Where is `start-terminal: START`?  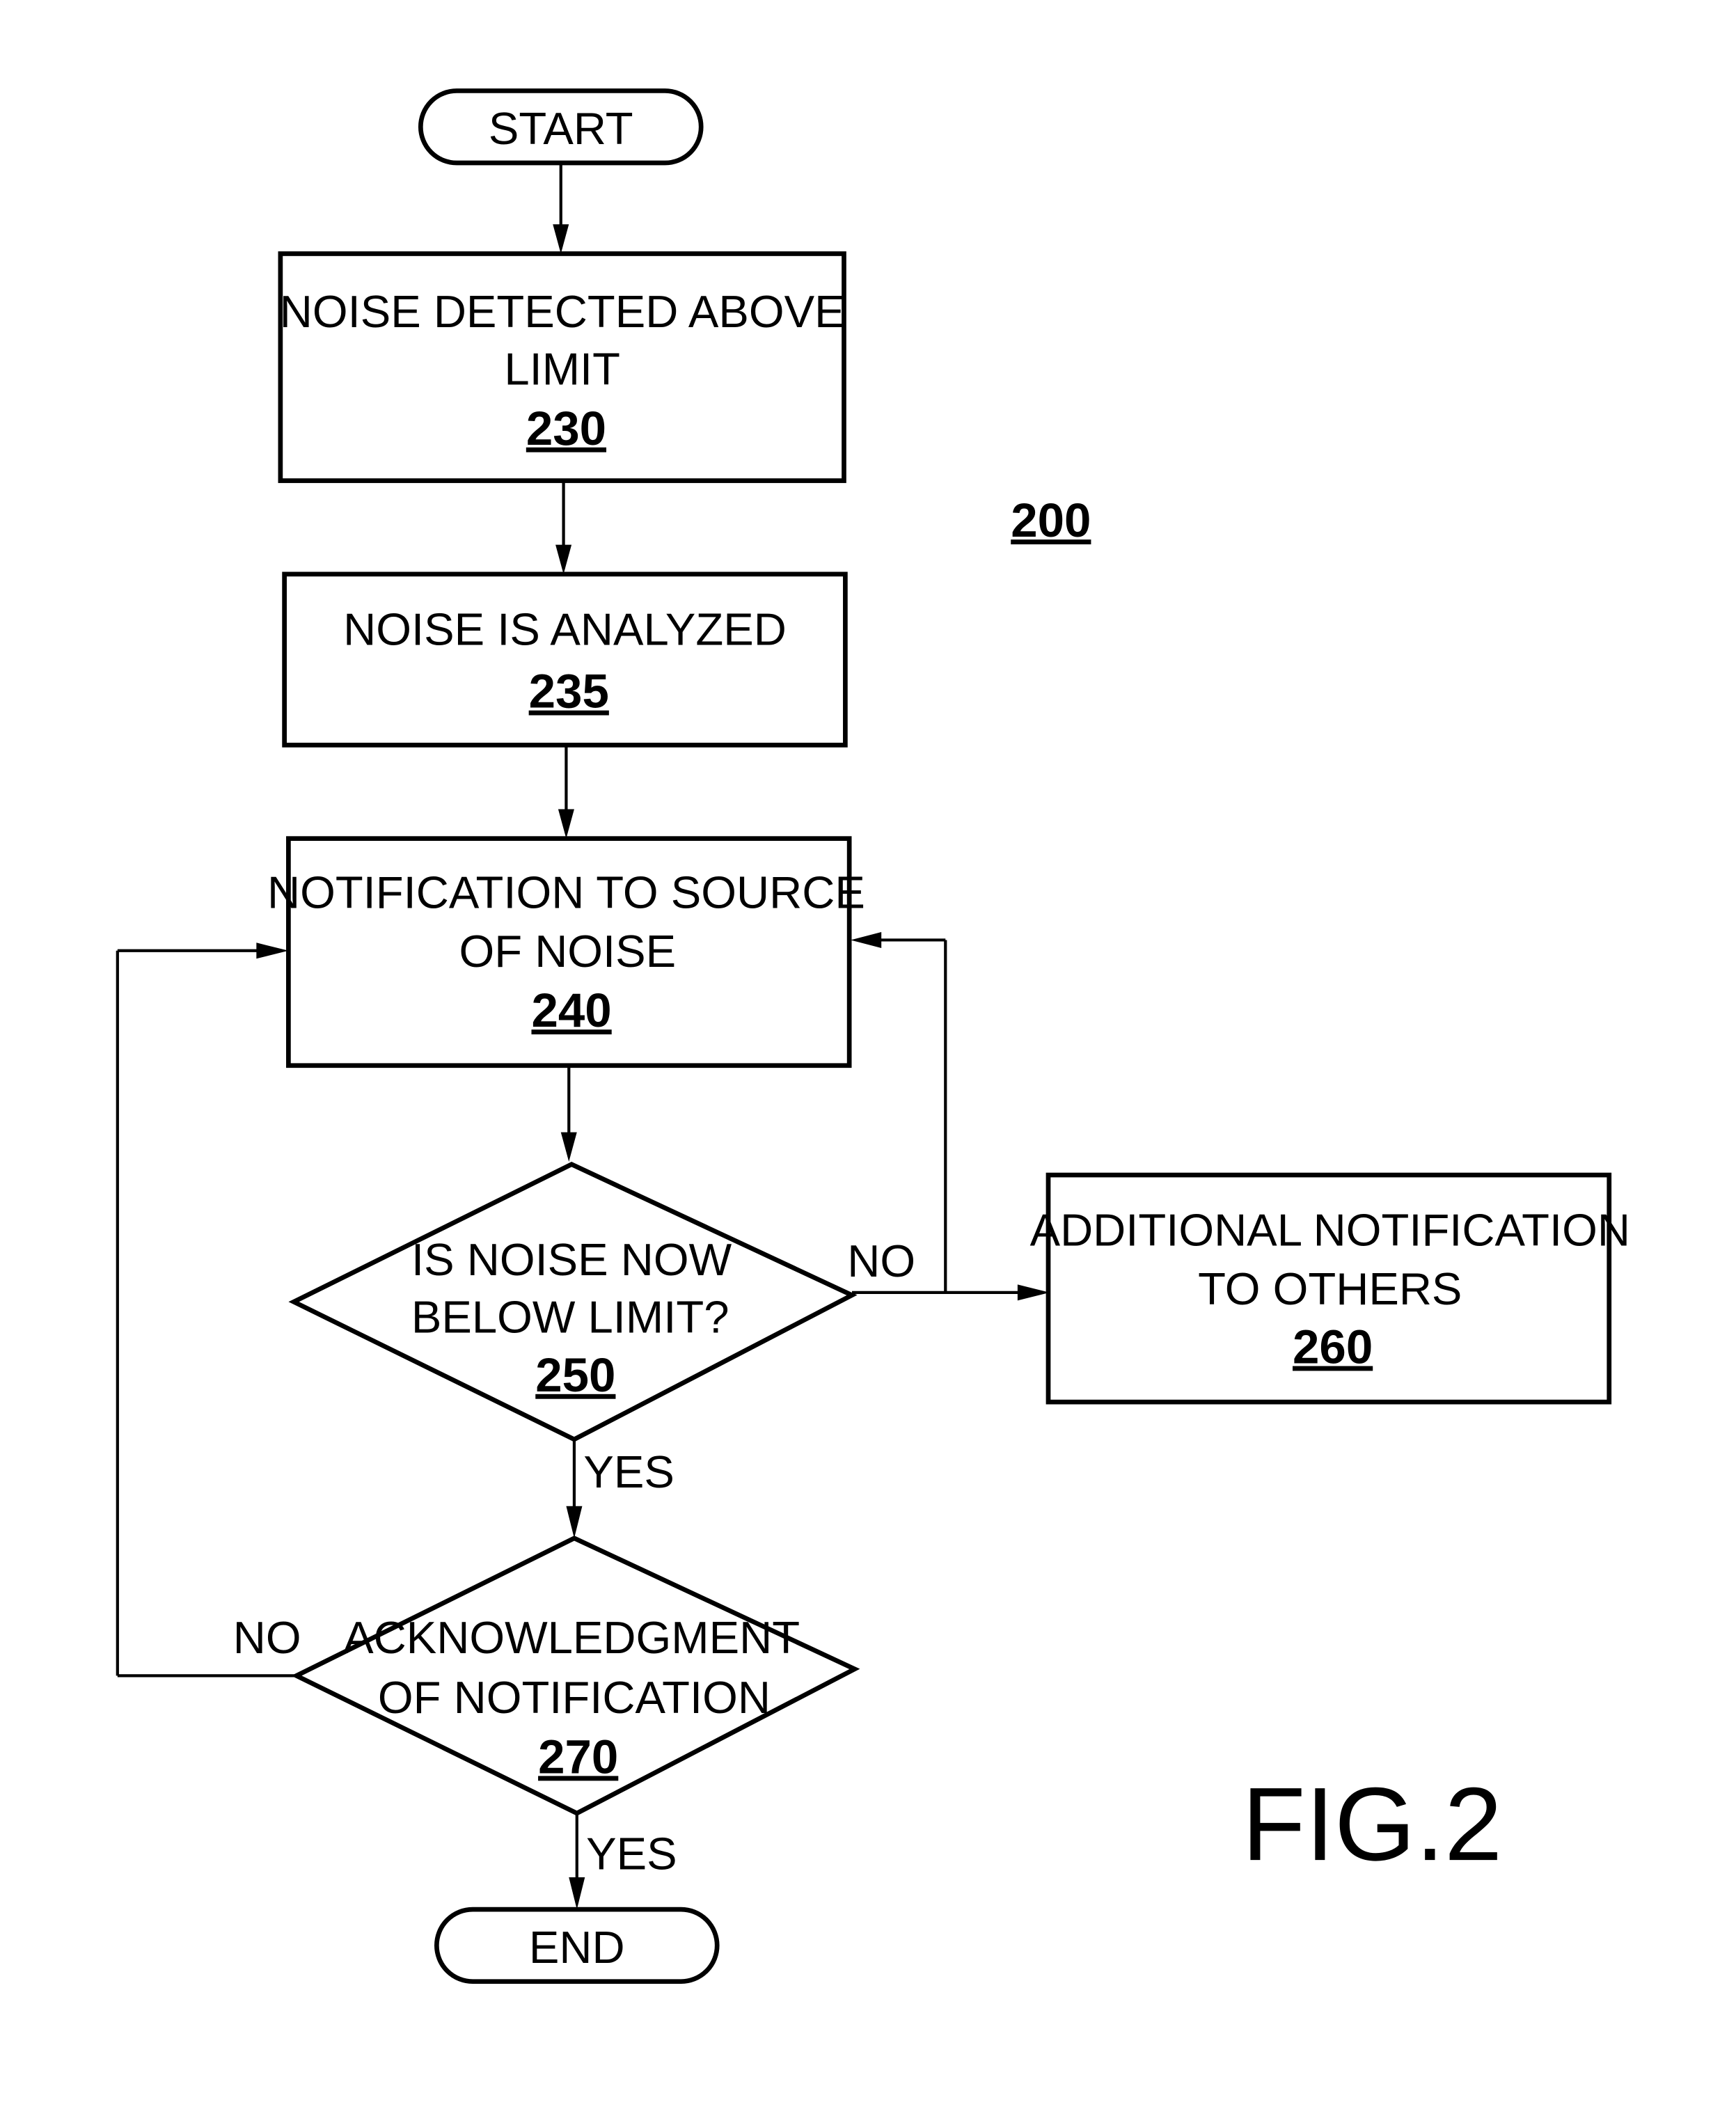
start-terminal: START is located at coordinates (561, 127).